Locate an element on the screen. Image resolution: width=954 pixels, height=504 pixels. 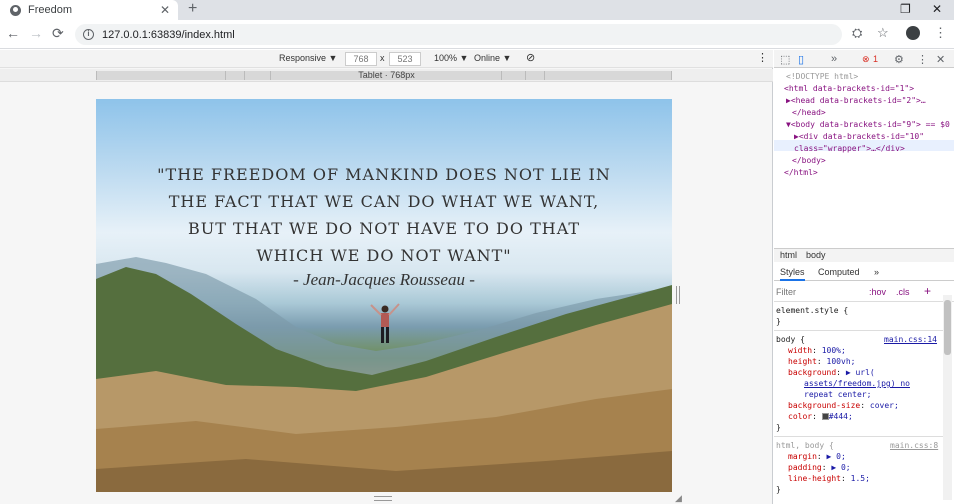
back-button: ← is located at coordinates (13, 33).